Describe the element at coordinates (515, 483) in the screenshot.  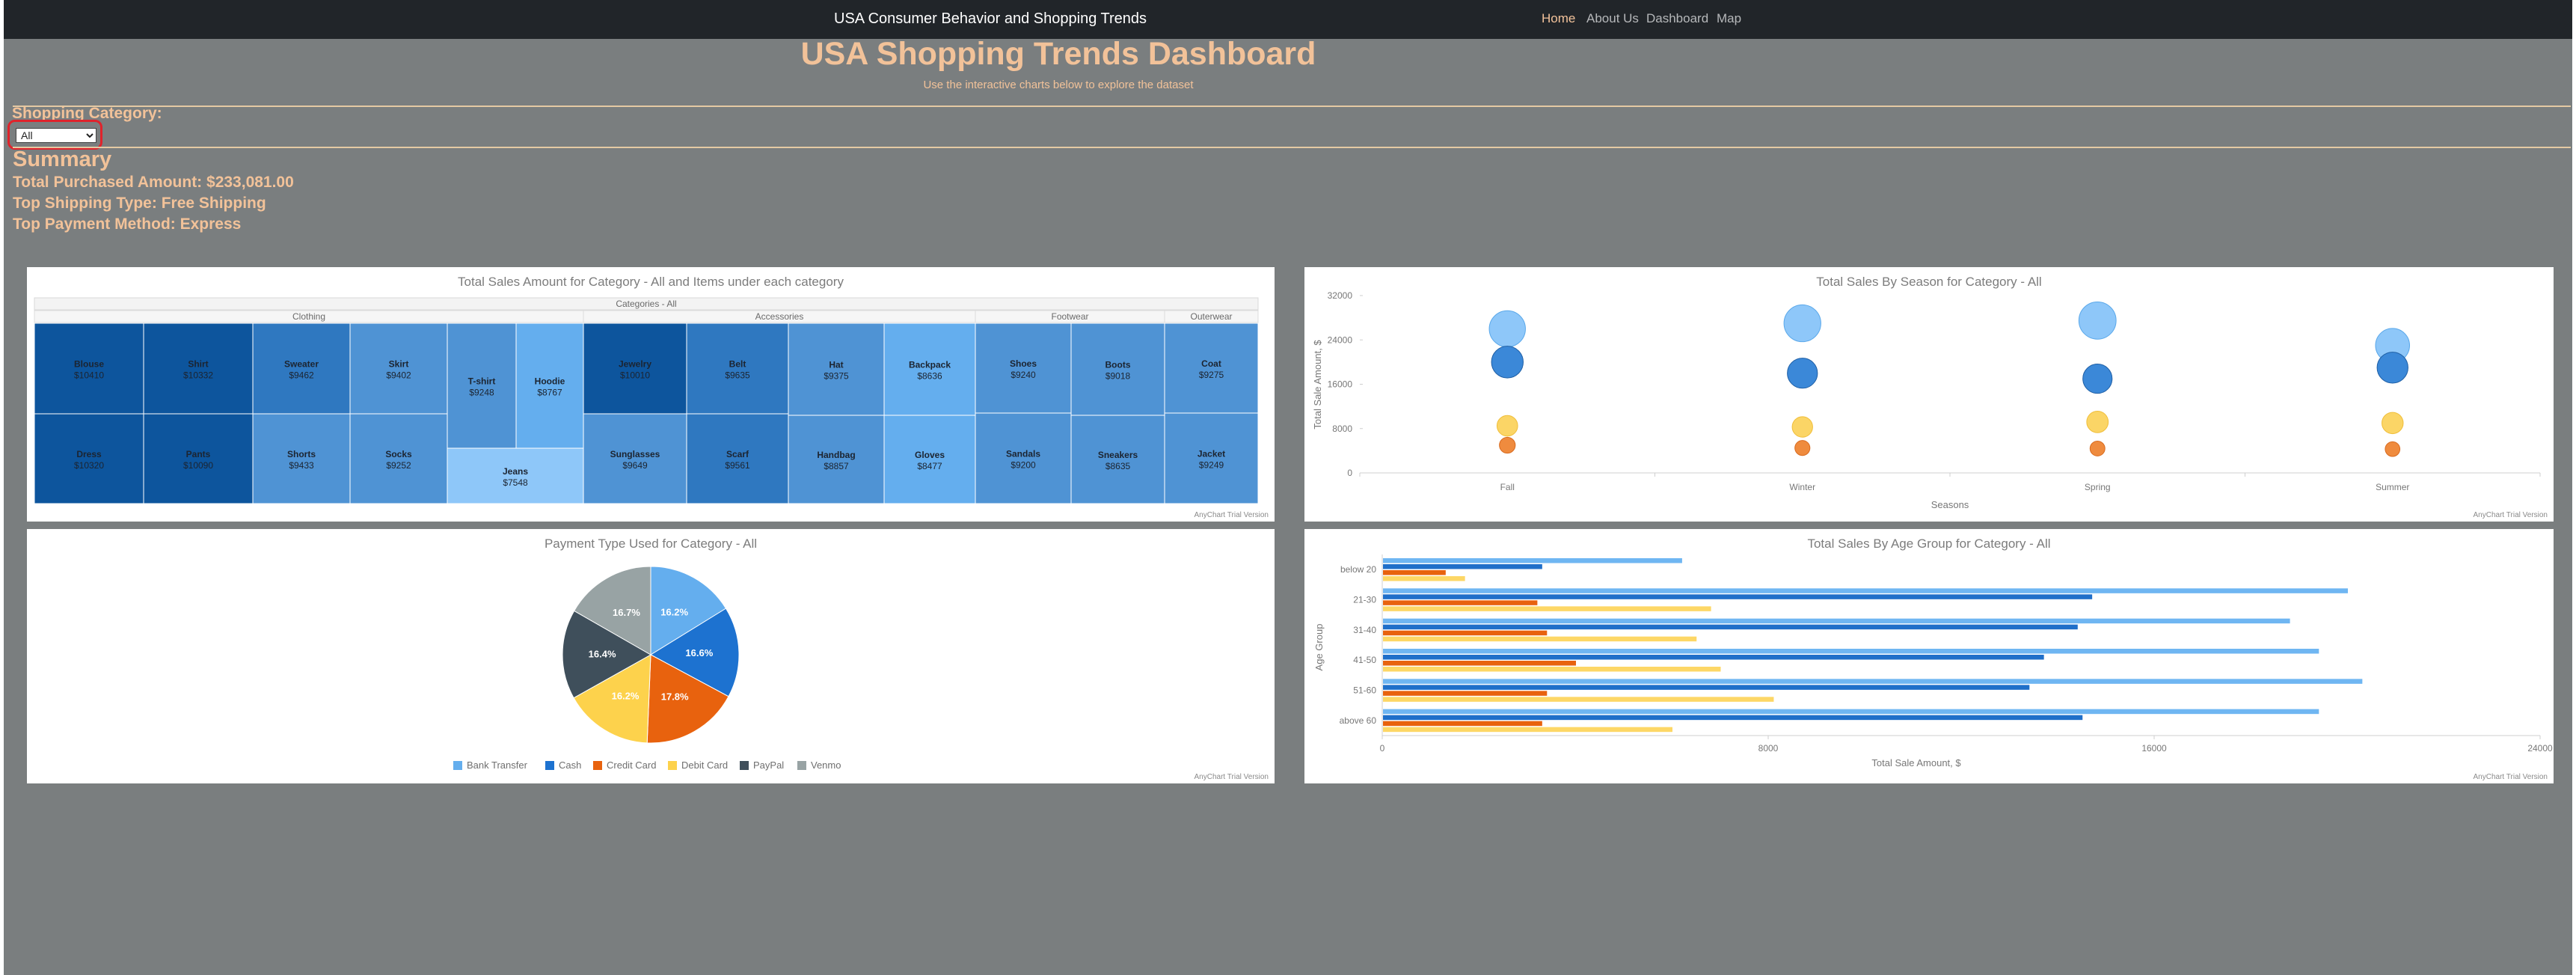
I see `treemap-cell-value-jeans: $7548` at that location.